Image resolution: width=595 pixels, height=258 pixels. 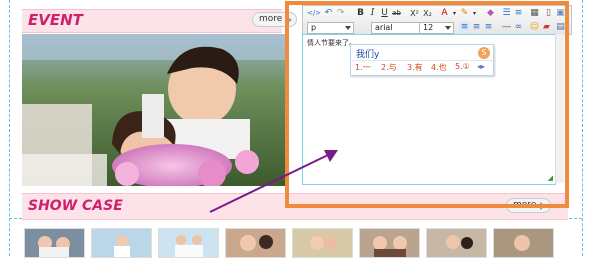 I want to click on showcase-title: SHOW CASE, so click(x=75, y=206).